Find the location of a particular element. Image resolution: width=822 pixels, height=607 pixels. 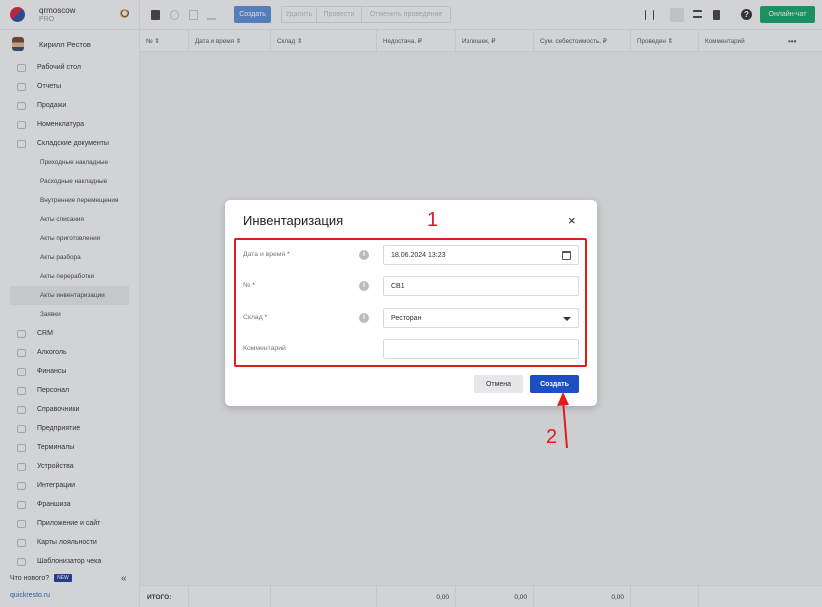

number-label: № * is located at coordinates (249, 285).